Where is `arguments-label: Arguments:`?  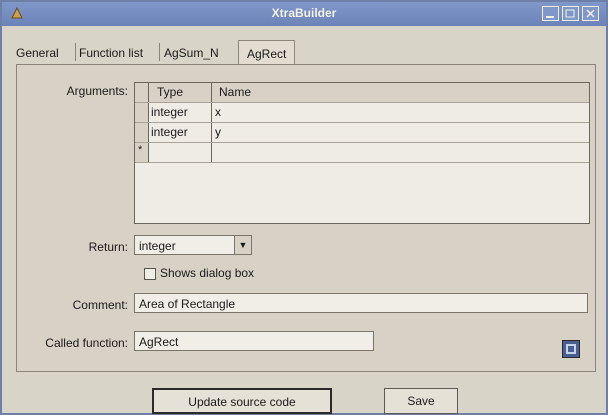
arguments-label: Arguments: is located at coordinates (97, 91).